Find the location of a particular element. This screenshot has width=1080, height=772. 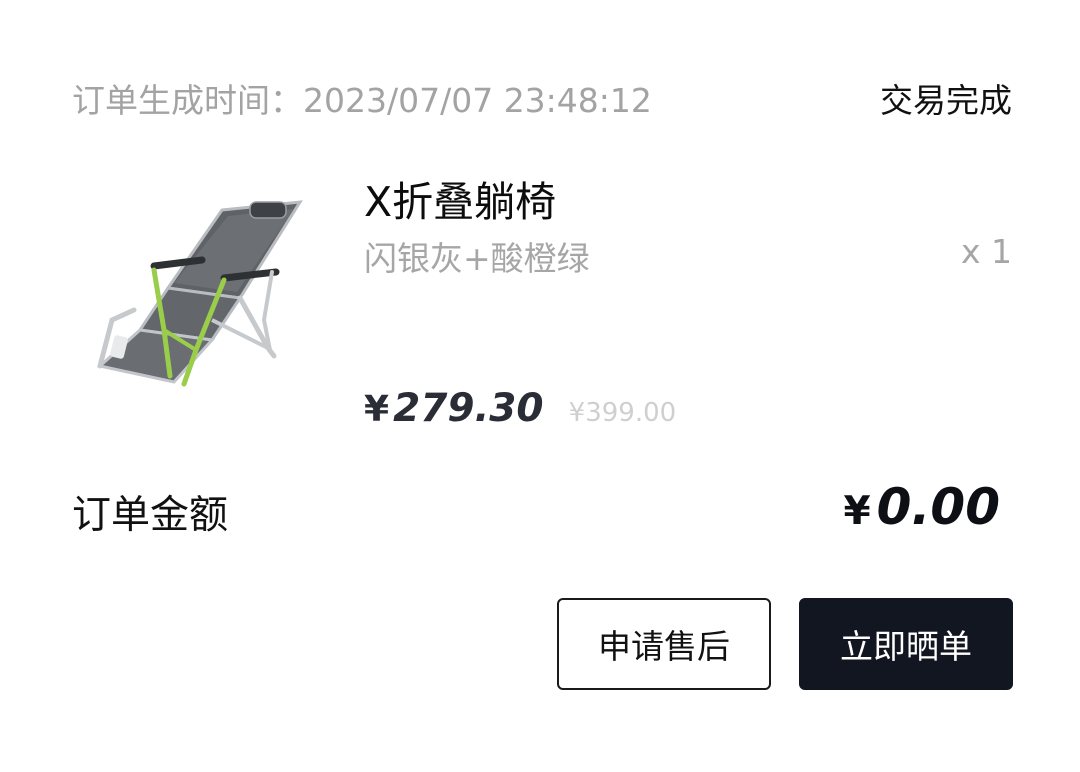

order-total-value: ¥0.00 is located at coordinates (921, 507).